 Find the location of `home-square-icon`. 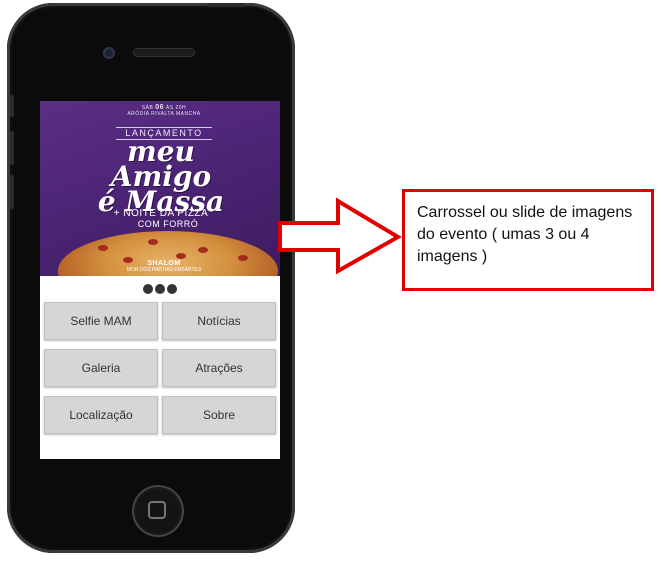

home-square-icon is located at coordinates (157, 510).